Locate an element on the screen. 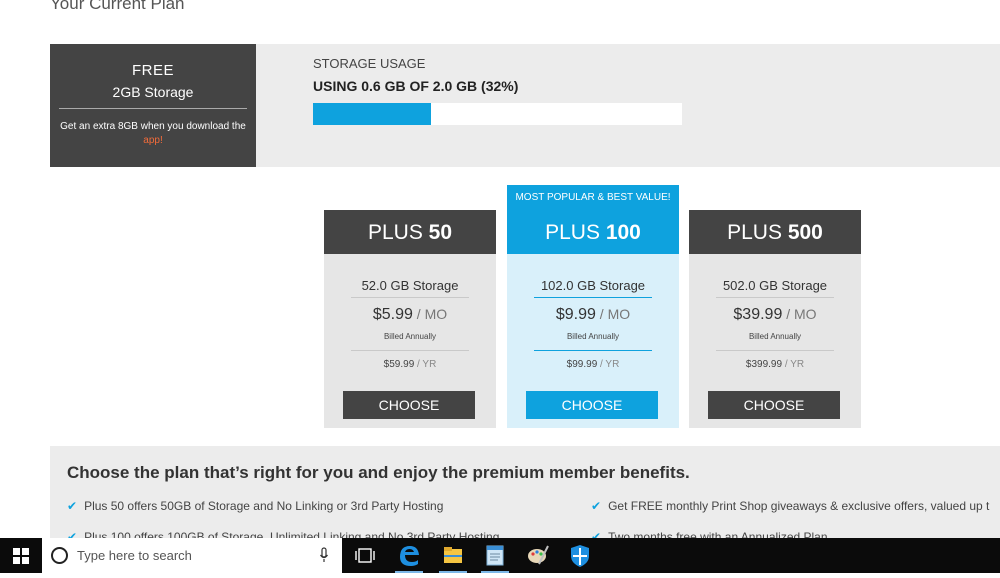 The width and height of the screenshot is (1000, 578). task-view-icon is located at coordinates (365, 555).